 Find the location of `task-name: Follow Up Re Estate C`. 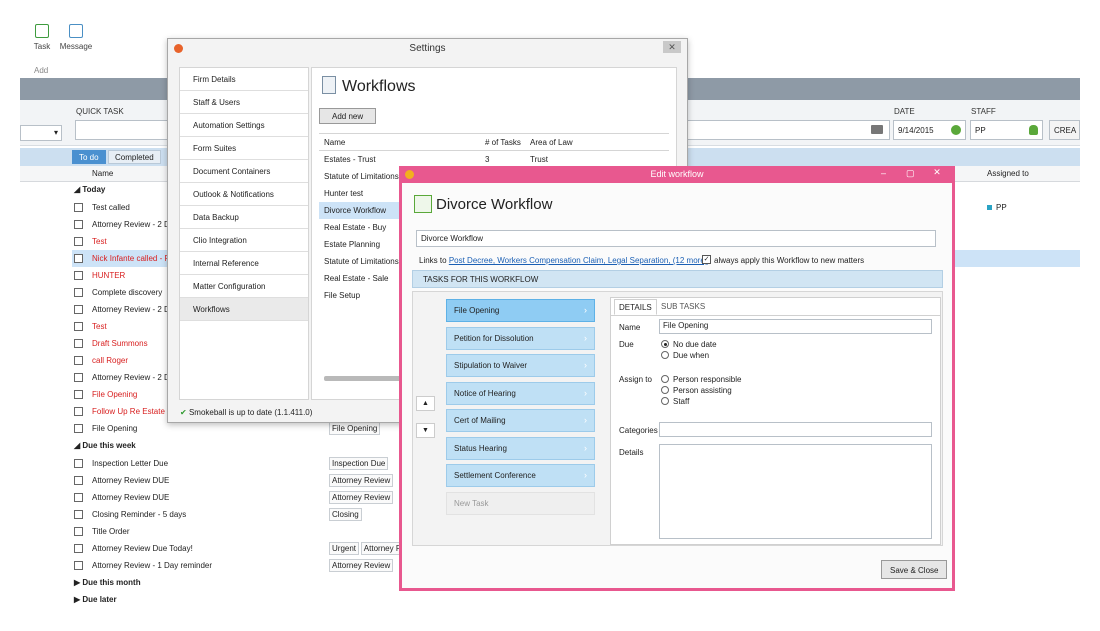

task-name: Follow Up Re Estate C is located at coordinates (132, 411).